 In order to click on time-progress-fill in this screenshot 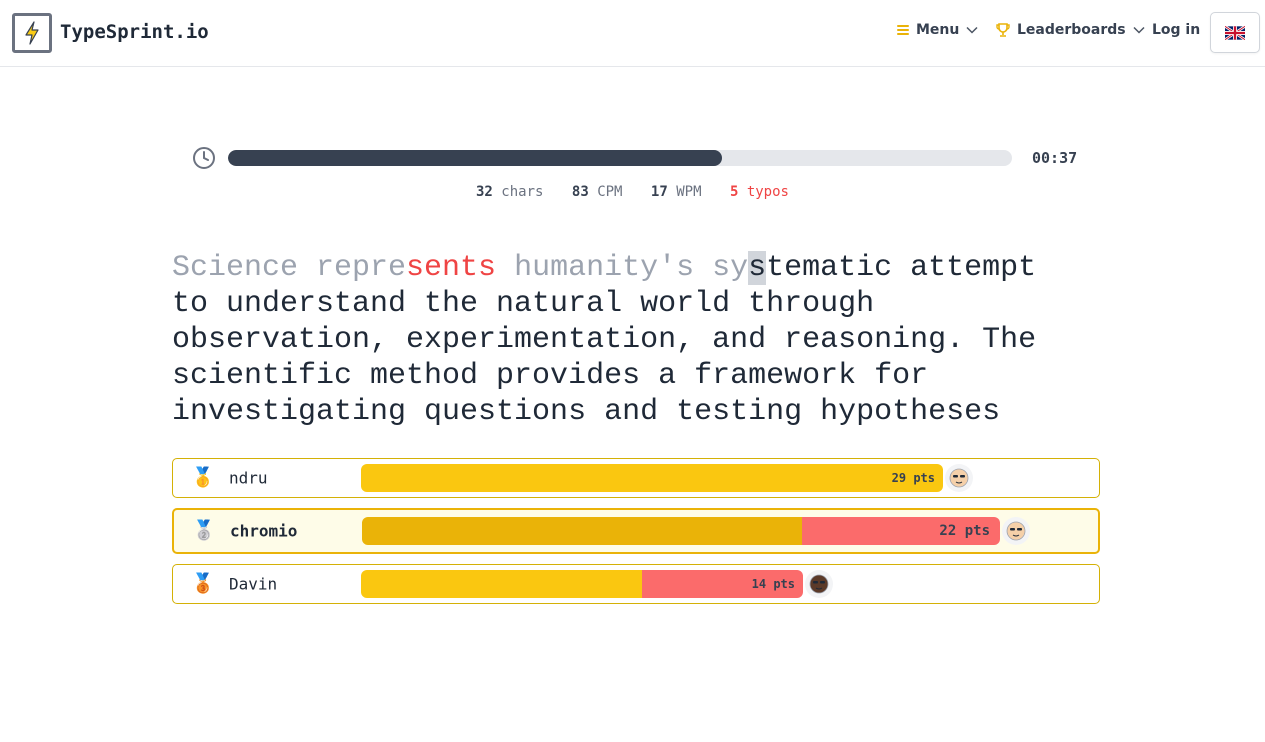, I will do `click(475, 158)`.